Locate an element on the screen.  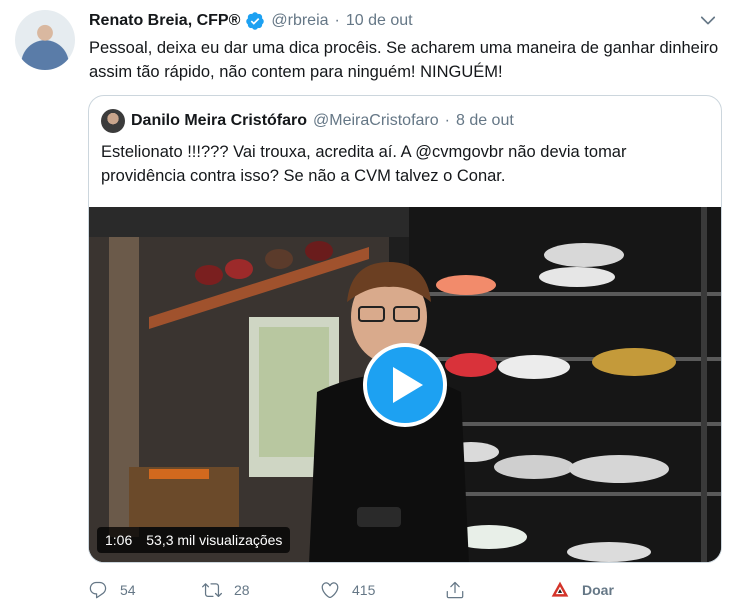
tweet-header: Renato Breia, CFP® @rbreia · 10 de out is located at coordinates (251, 21).